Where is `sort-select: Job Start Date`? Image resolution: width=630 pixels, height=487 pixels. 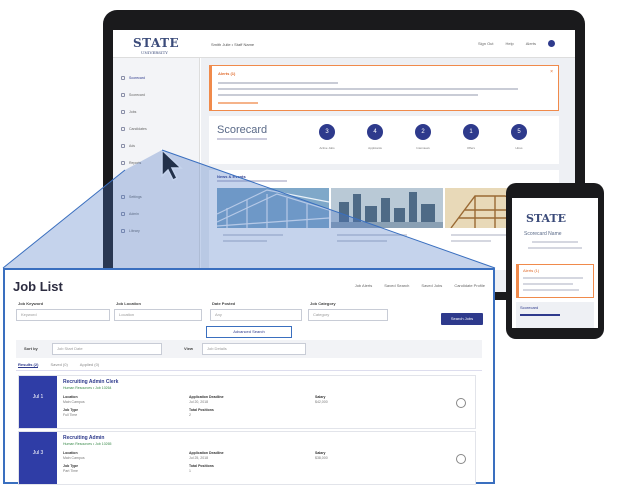
sort-select: Job Start Date is located at coordinates (107, 349).